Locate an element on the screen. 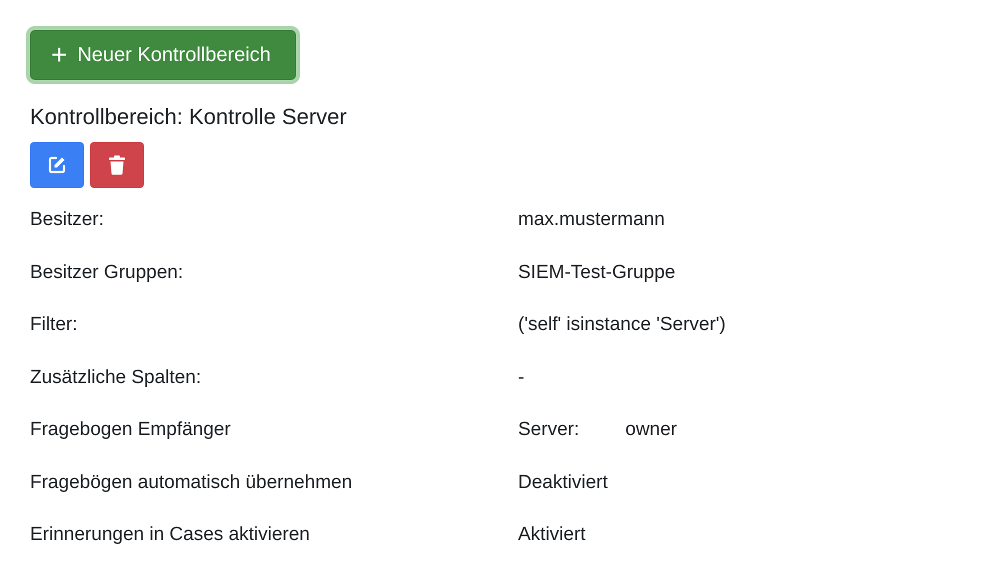  detail-label: Besitzer: is located at coordinates (67, 220).